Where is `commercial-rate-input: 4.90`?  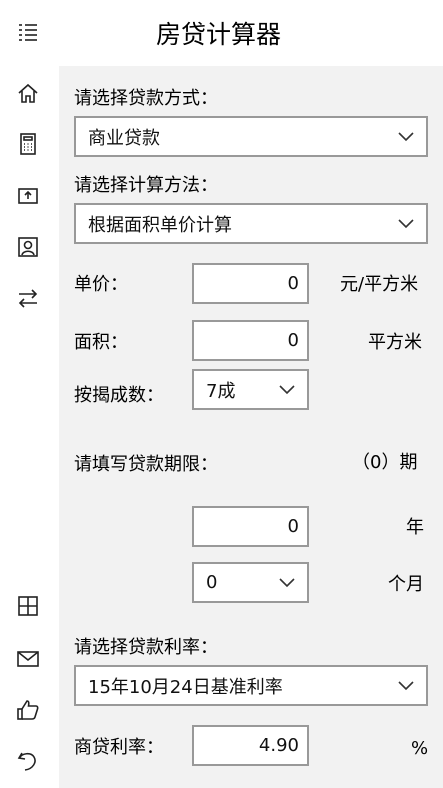
commercial-rate-input: 4.90 is located at coordinates (250, 745).